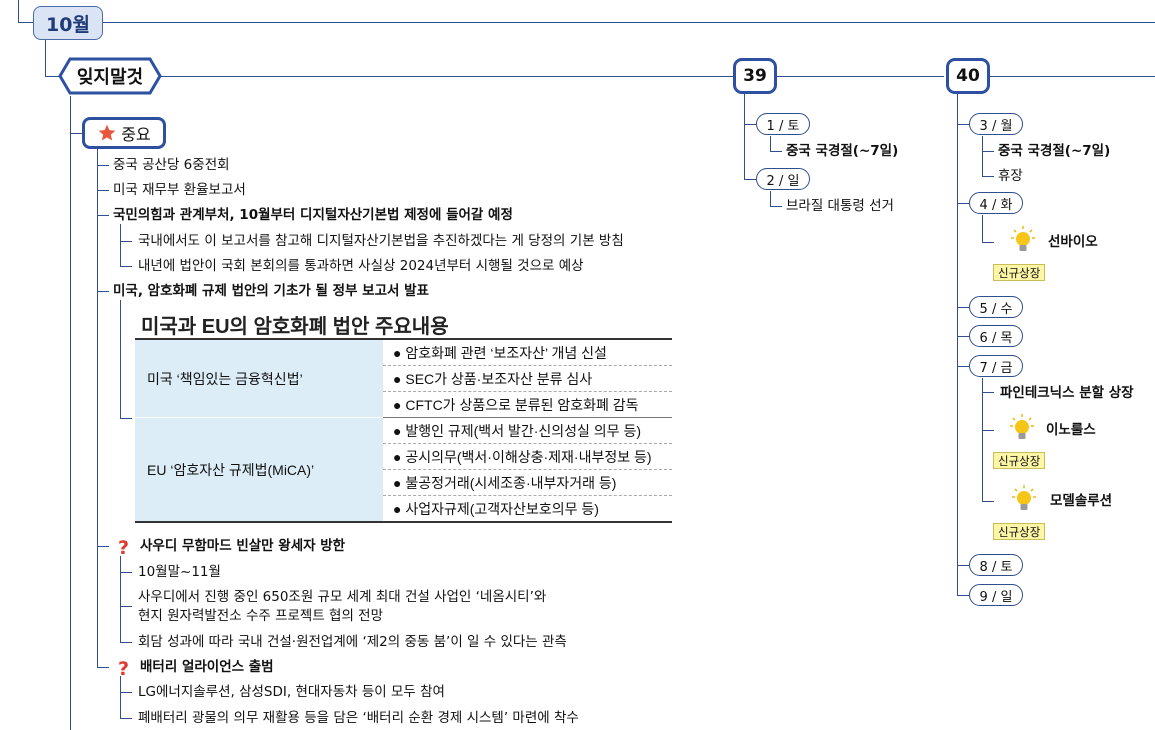  Describe the element at coordinates (1073, 242) in the screenshot. I see `ipo-name: 선바이오` at that location.